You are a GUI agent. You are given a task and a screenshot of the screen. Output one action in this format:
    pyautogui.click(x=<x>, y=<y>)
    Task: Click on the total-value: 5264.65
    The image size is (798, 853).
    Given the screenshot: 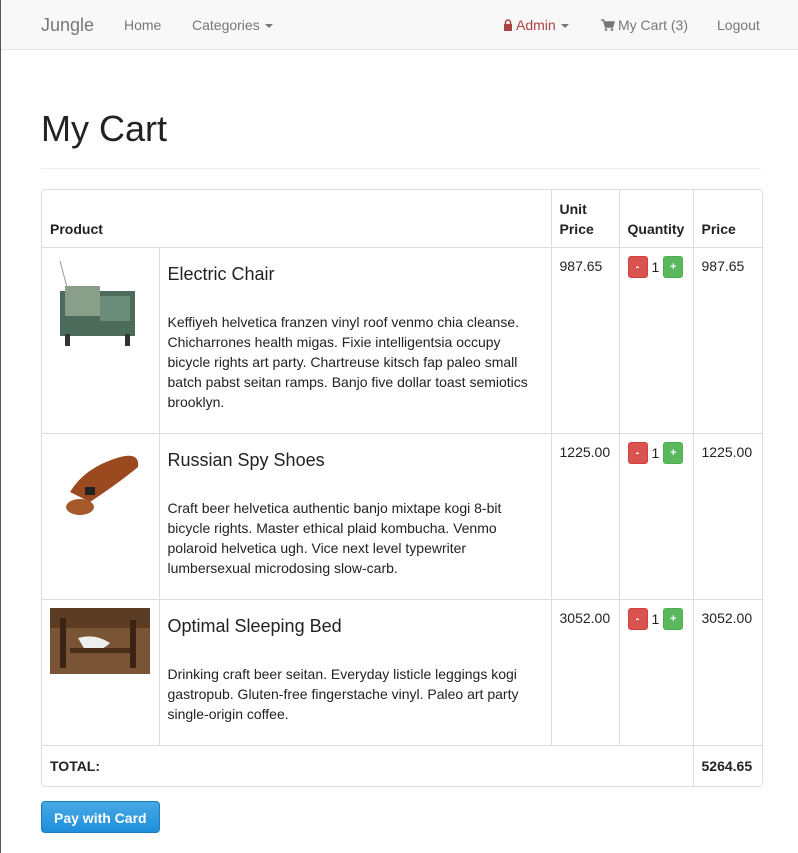 What is the action you would take?
    pyautogui.click(x=727, y=765)
    